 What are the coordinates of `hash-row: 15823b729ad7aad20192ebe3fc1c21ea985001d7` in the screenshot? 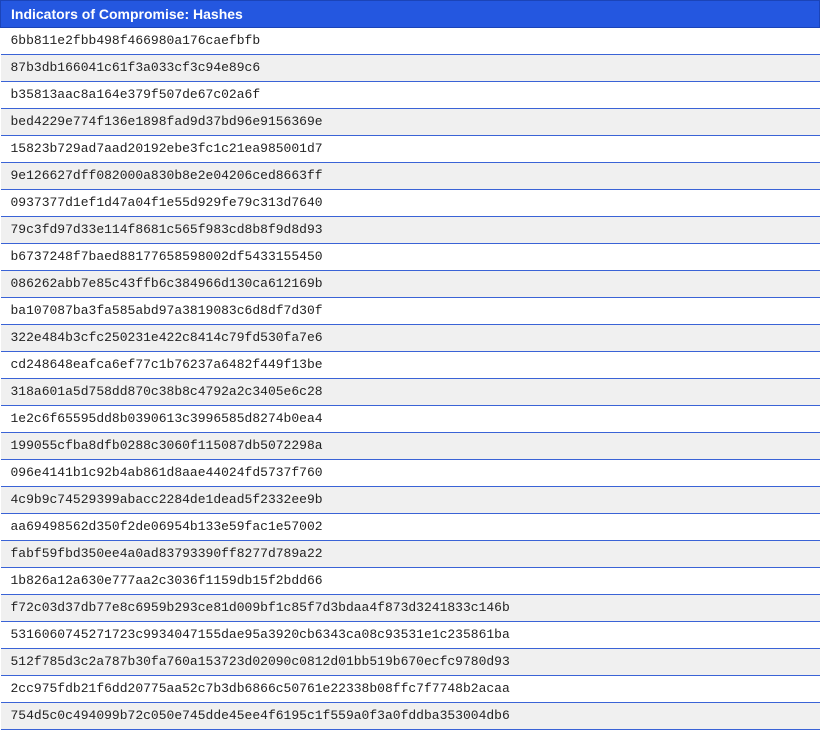 It's located at (410, 149).